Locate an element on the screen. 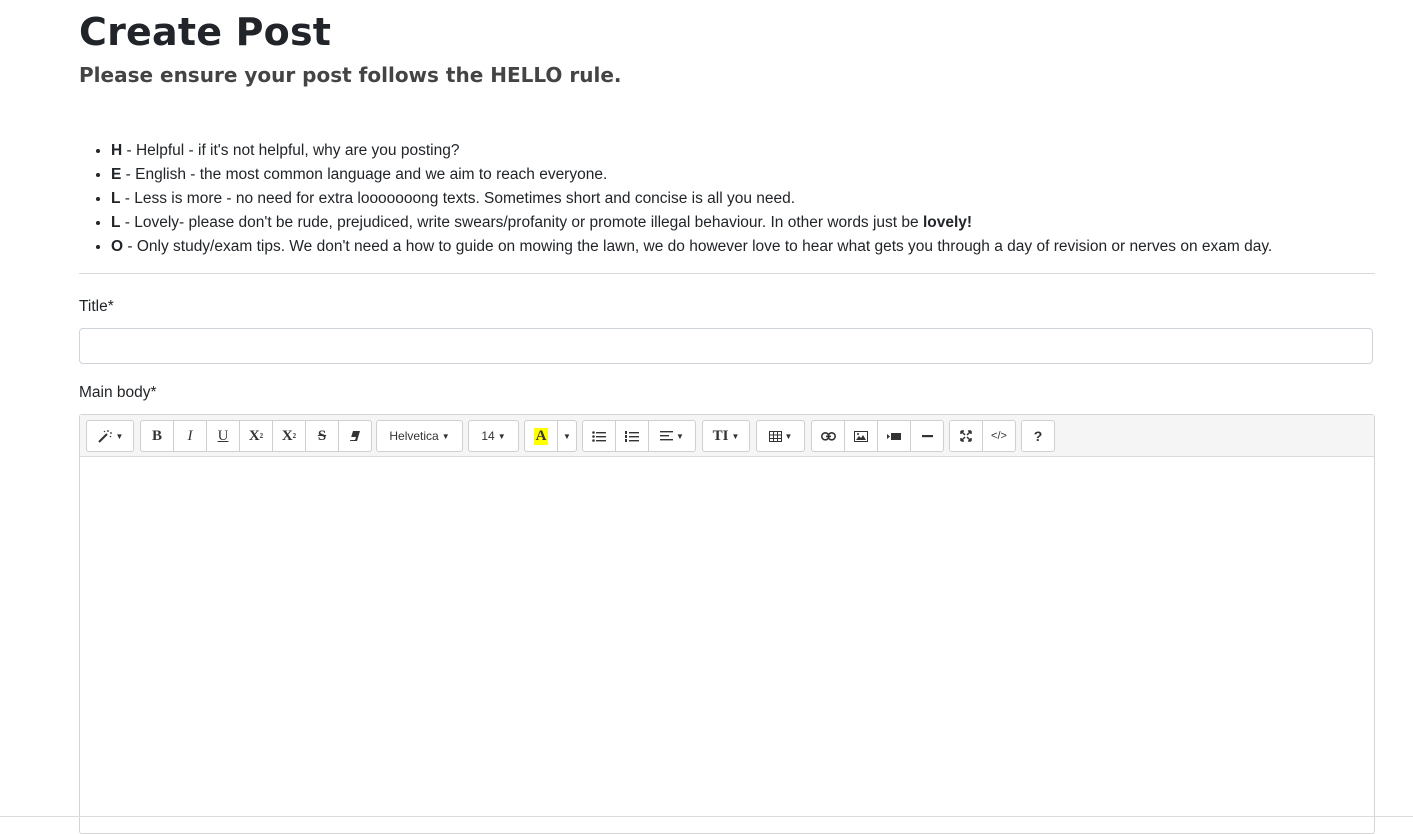  insert-picture-button is located at coordinates (861, 436).